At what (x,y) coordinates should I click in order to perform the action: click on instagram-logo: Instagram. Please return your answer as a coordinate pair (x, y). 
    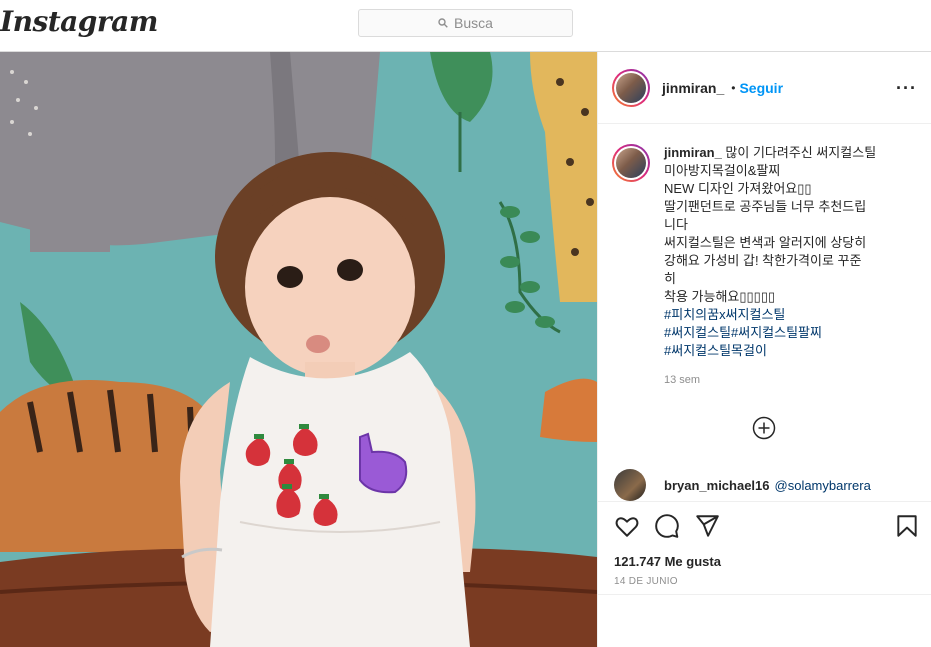
    Looking at the image, I should click on (79, 21).